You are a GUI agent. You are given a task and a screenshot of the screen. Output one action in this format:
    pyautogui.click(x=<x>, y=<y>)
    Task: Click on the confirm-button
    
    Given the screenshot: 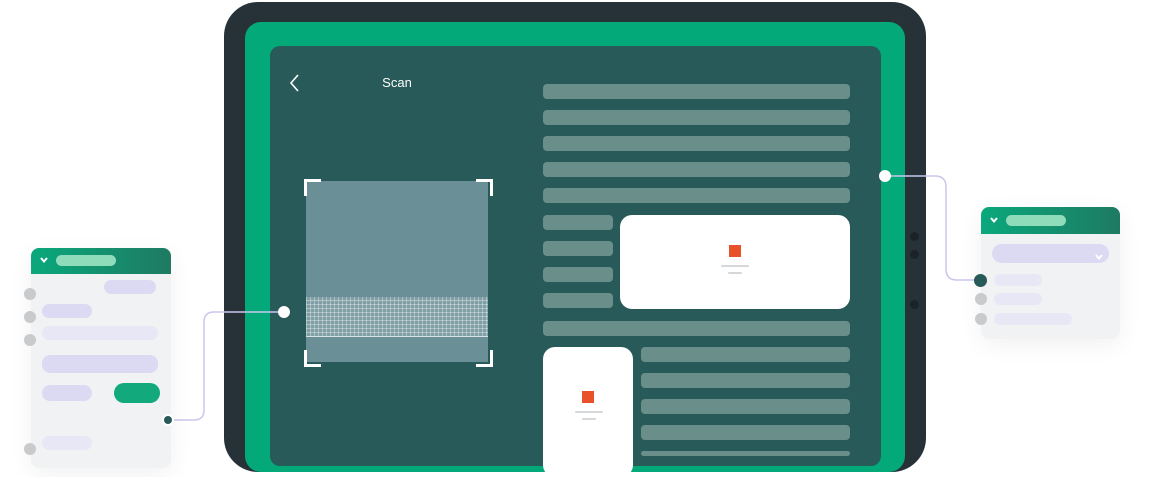 What is the action you would take?
    pyautogui.click(x=137, y=393)
    